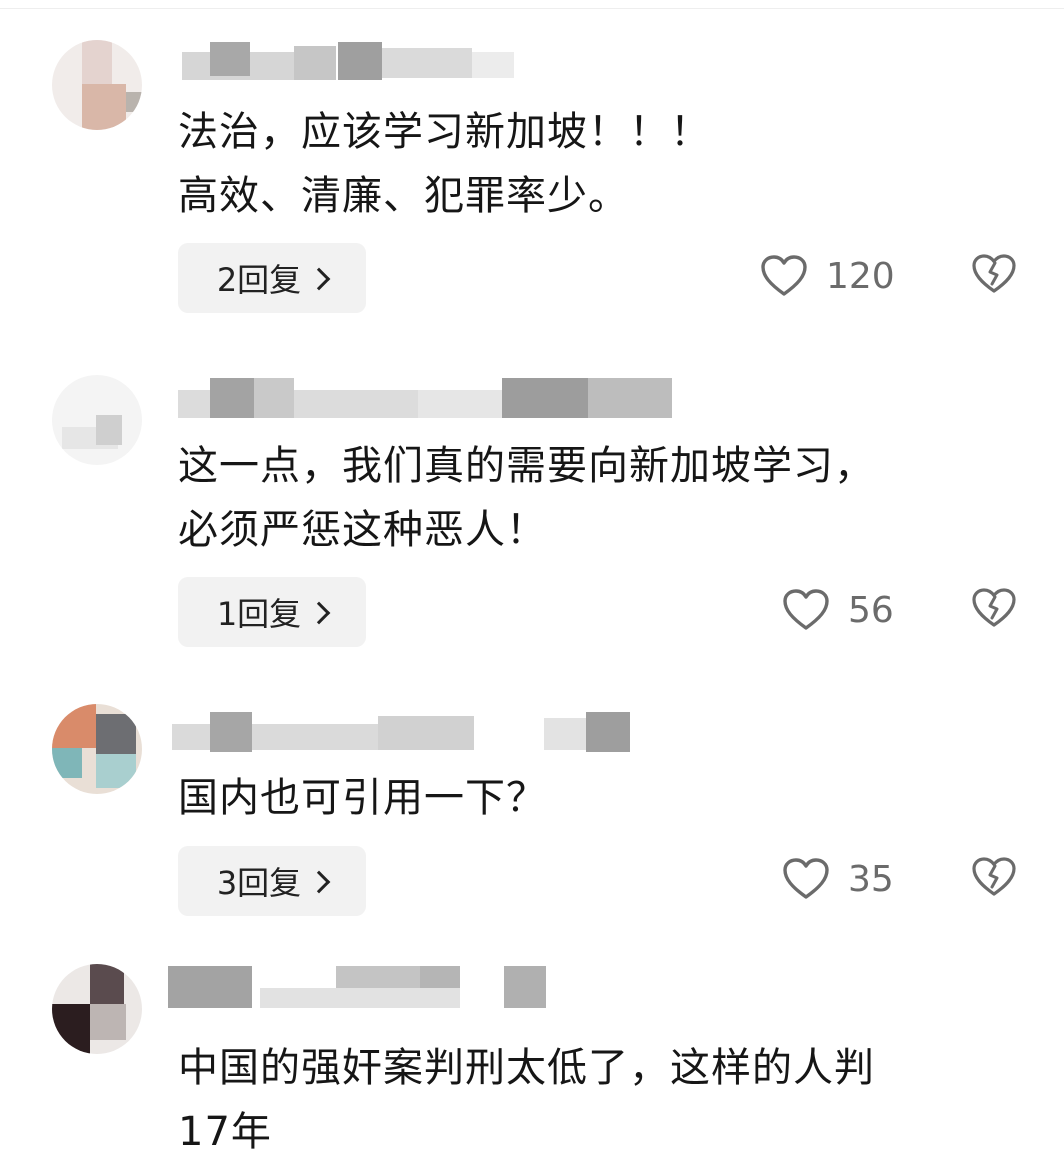 This screenshot has height=1167, width=1064. I want to click on view-replies-button: 1回复, so click(272, 612).